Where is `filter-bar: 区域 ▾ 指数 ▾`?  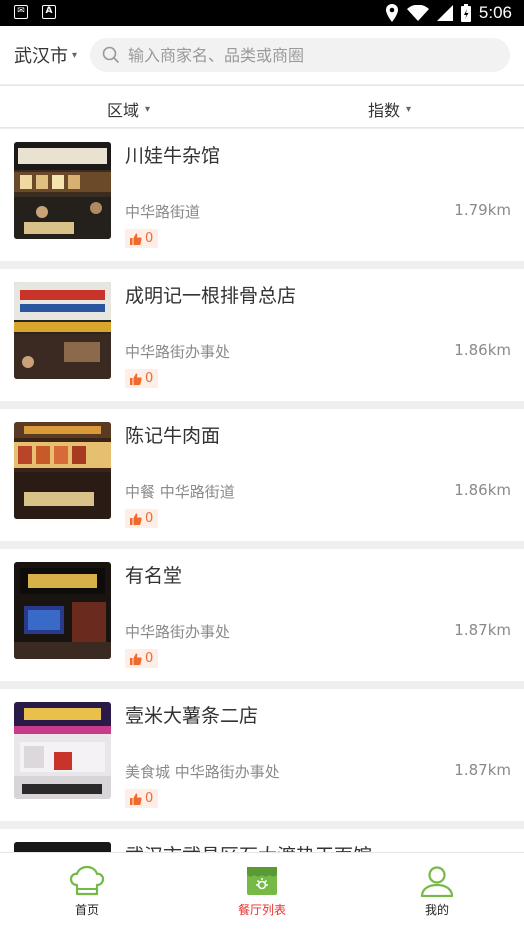 filter-bar: 区域 ▾ 指数 ▾ is located at coordinates (262, 106).